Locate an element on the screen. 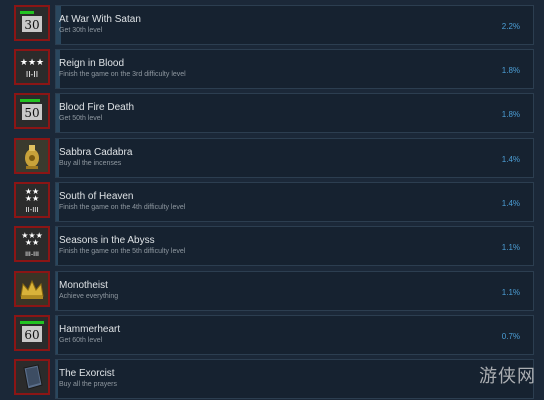 The height and width of the screenshot is (400, 544). achievement-row: 50 Blood Fire Death Get 50th level 1.8% is located at coordinates (272, 113).